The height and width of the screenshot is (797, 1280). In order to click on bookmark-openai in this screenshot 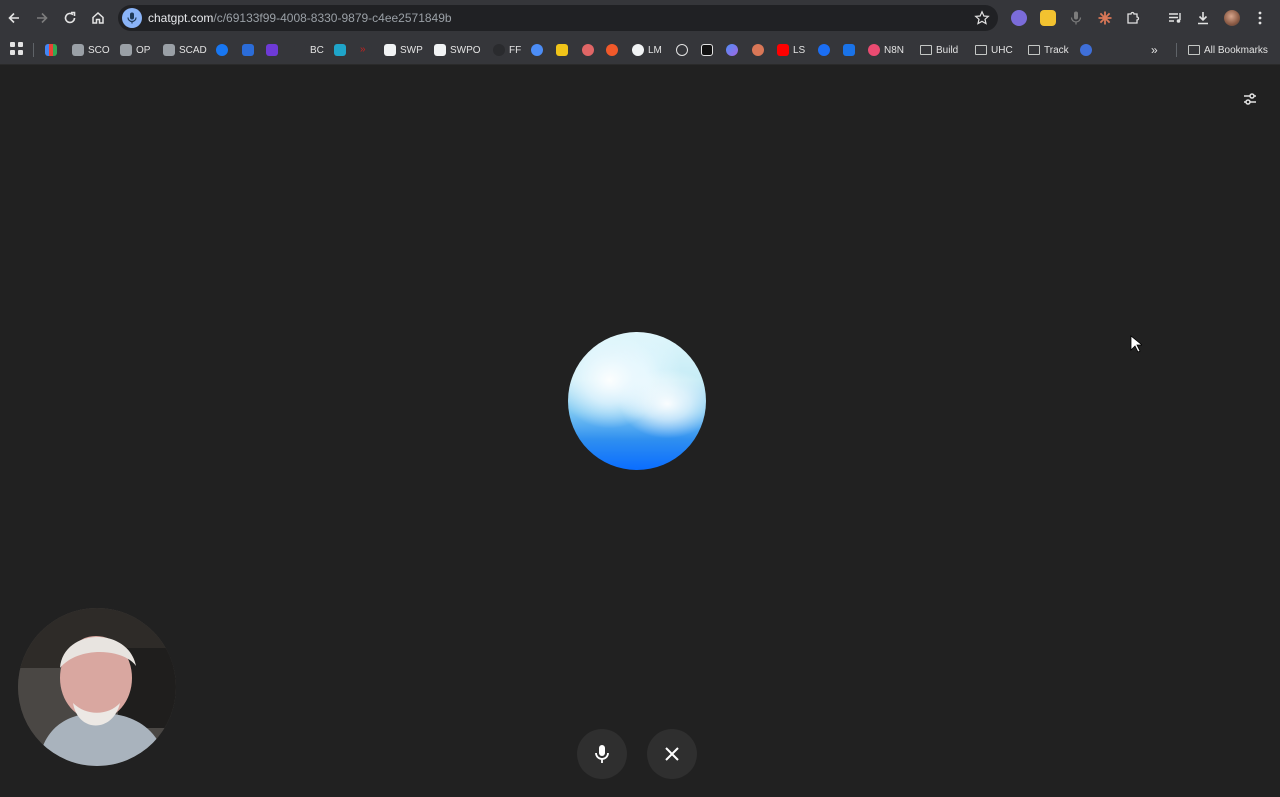, I will do `click(682, 50)`.